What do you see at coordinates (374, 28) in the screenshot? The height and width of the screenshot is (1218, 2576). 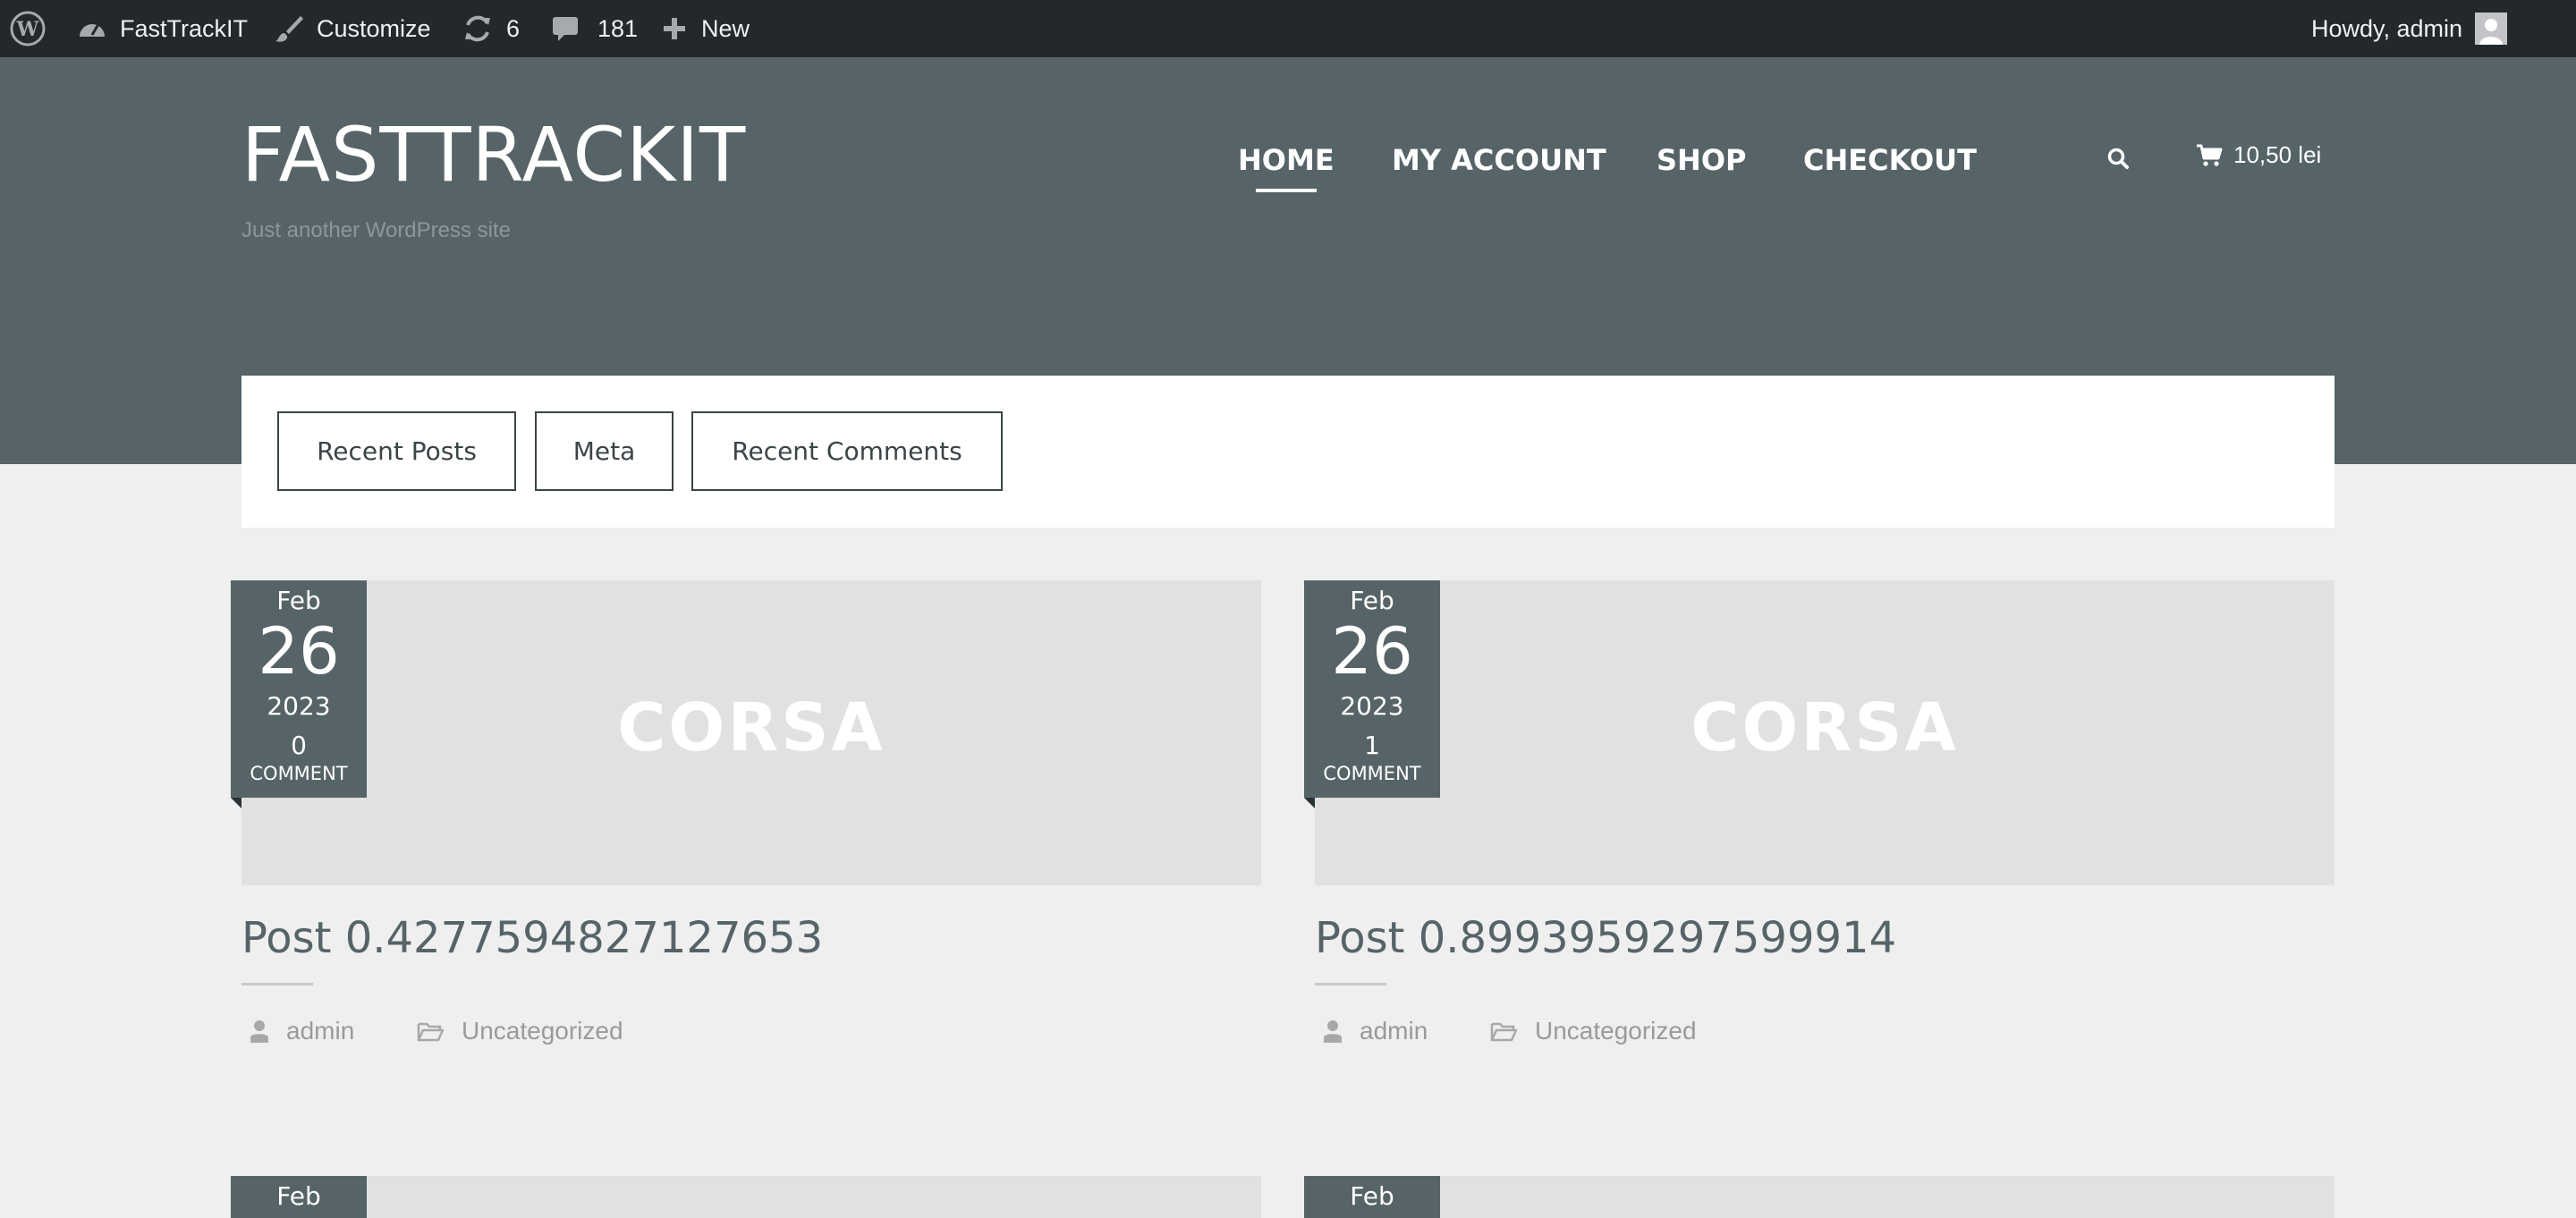 I see `customize-label: Customize` at bounding box center [374, 28].